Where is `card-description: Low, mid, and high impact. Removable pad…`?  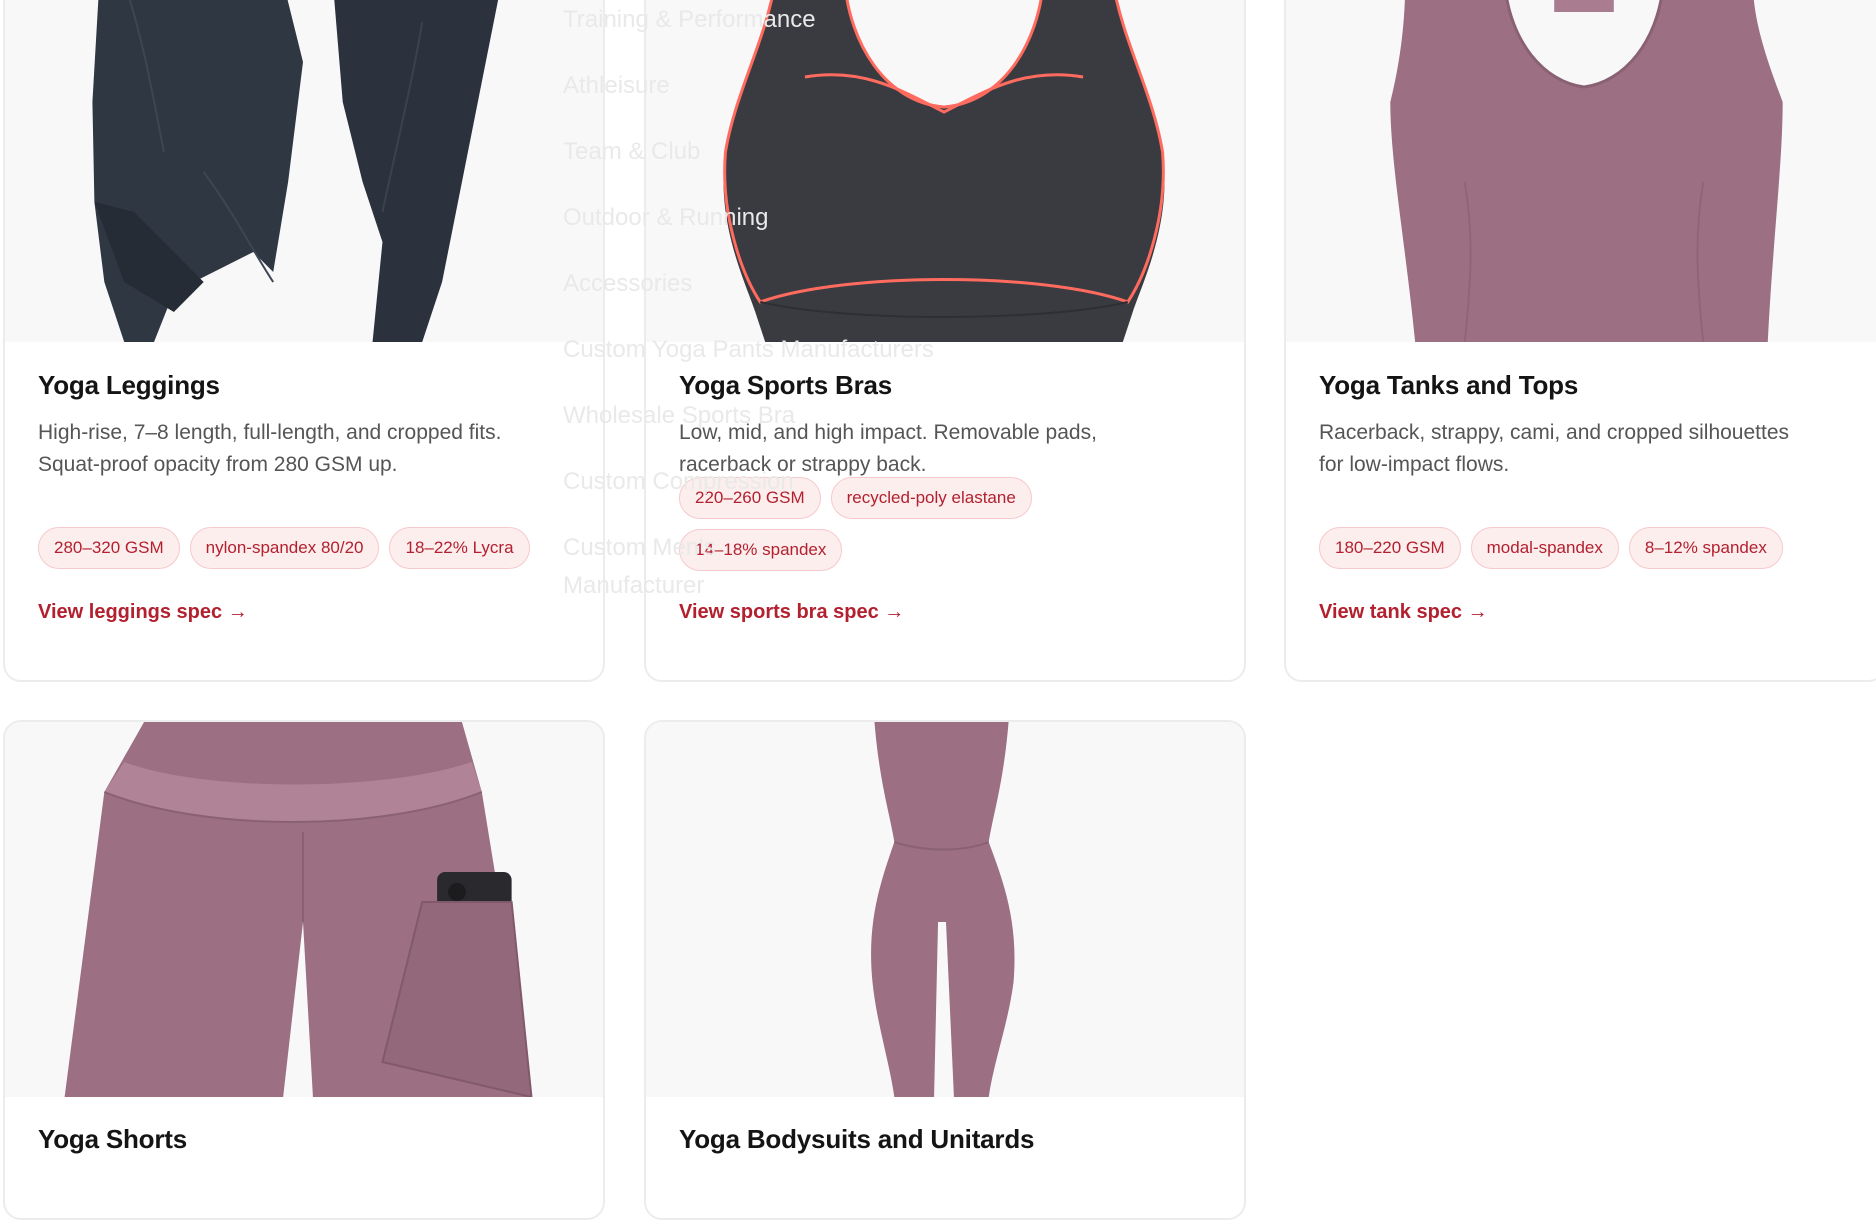
card-description: Low, mid, and high impact. Removable pad… is located at coordinates (888, 448).